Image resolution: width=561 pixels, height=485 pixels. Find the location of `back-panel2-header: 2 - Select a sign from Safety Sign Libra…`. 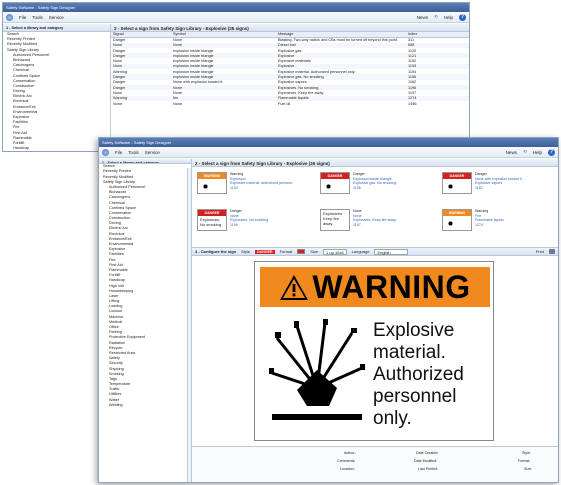

back-panel2-header: 2 - Select a sign from Safety Sign Libra… is located at coordinates (290, 28).